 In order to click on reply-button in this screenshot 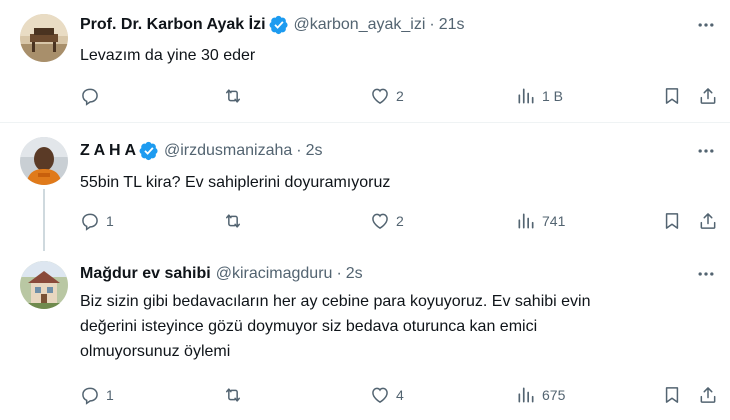, I will do `click(93, 96)`.